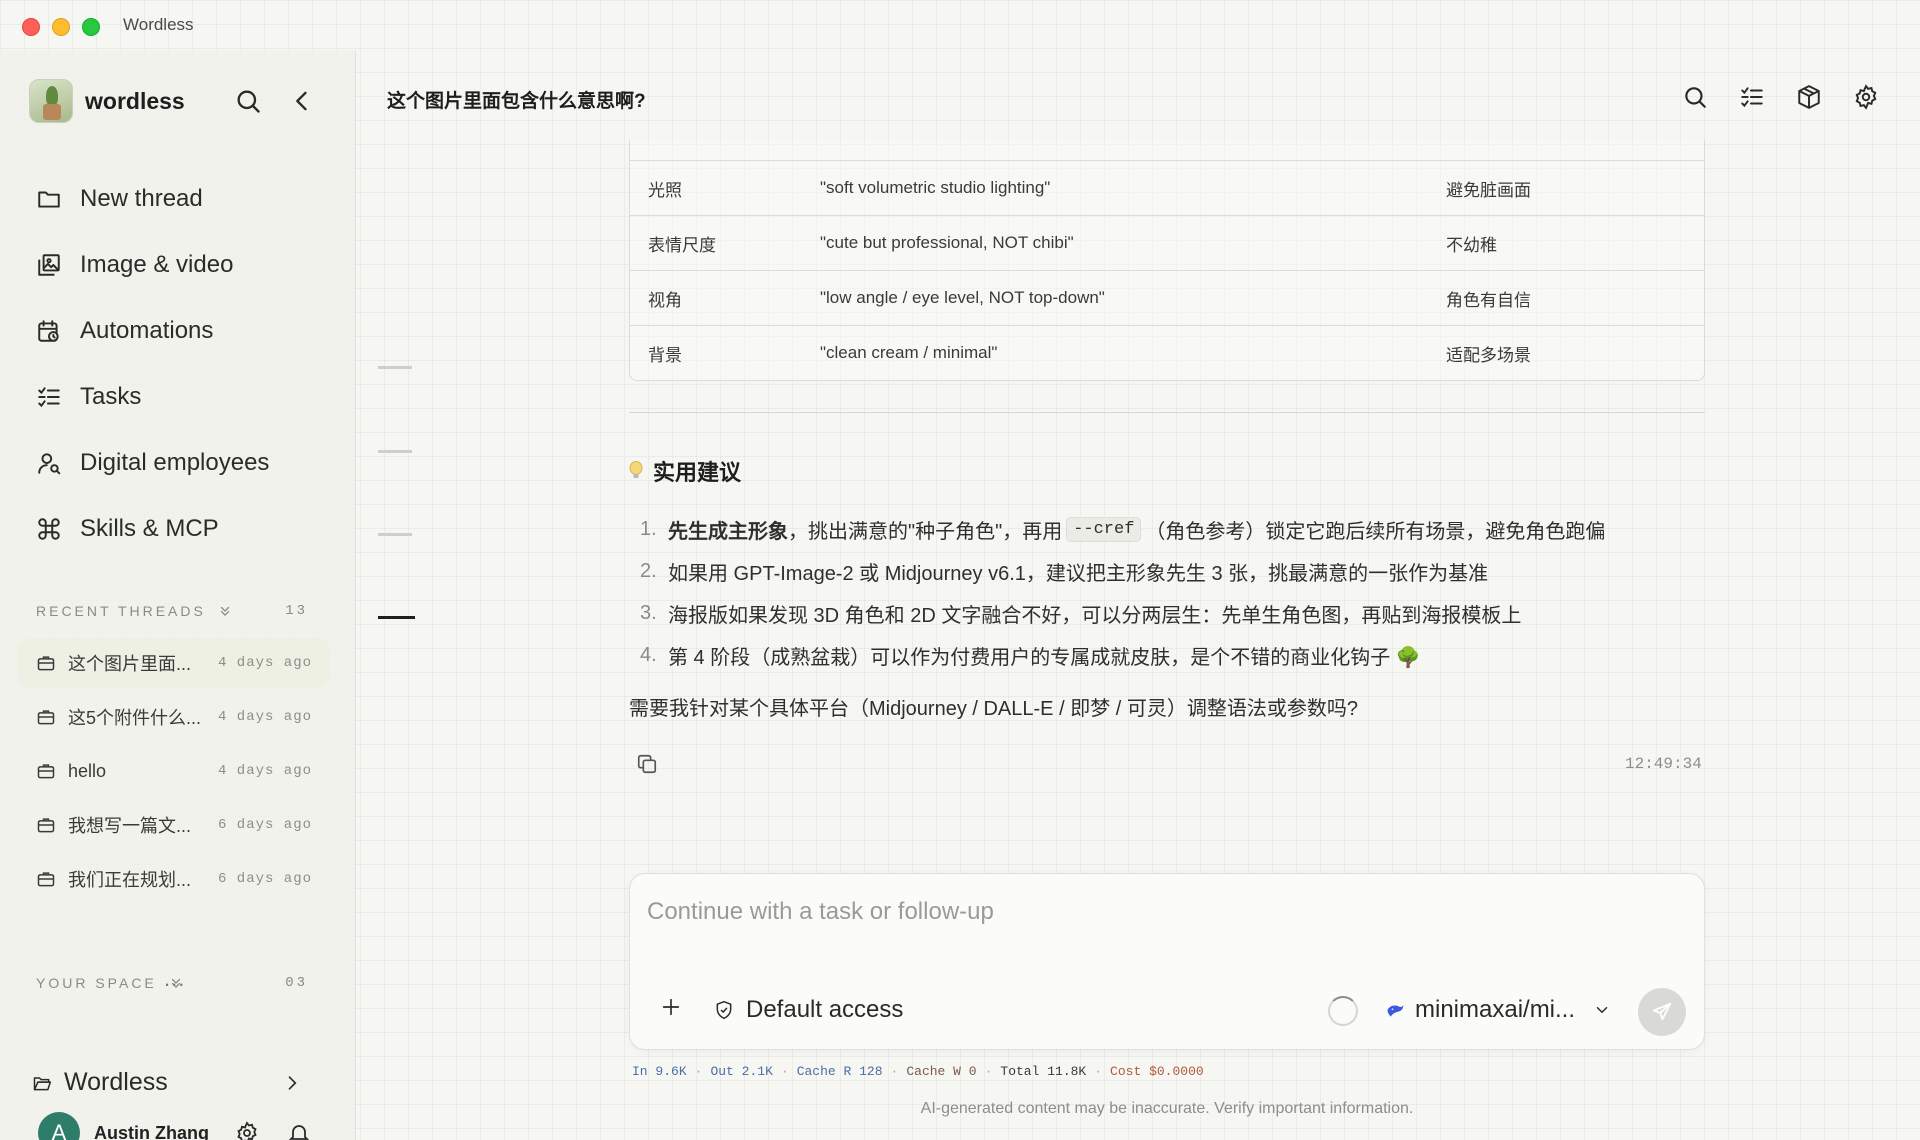 This screenshot has width=1920, height=1140. What do you see at coordinates (186, 331) in the screenshot?
I see `nav-automations: Automations` at bounding box center [186, 331].